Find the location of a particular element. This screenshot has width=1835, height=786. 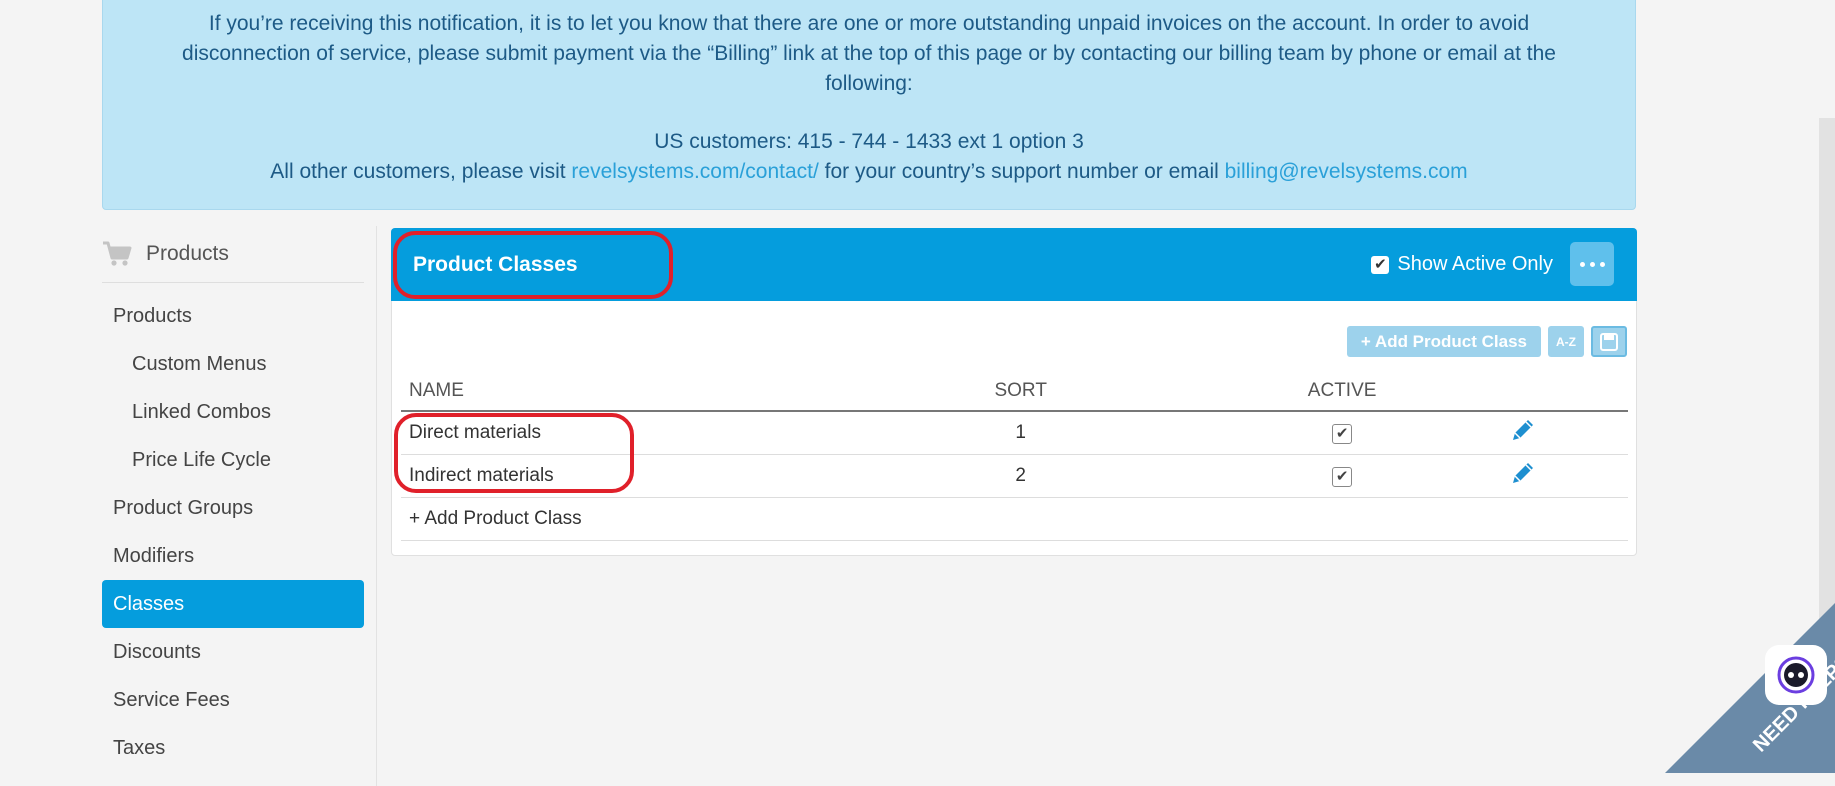

shopping-cart-icon is located at coordinates (117, 253).